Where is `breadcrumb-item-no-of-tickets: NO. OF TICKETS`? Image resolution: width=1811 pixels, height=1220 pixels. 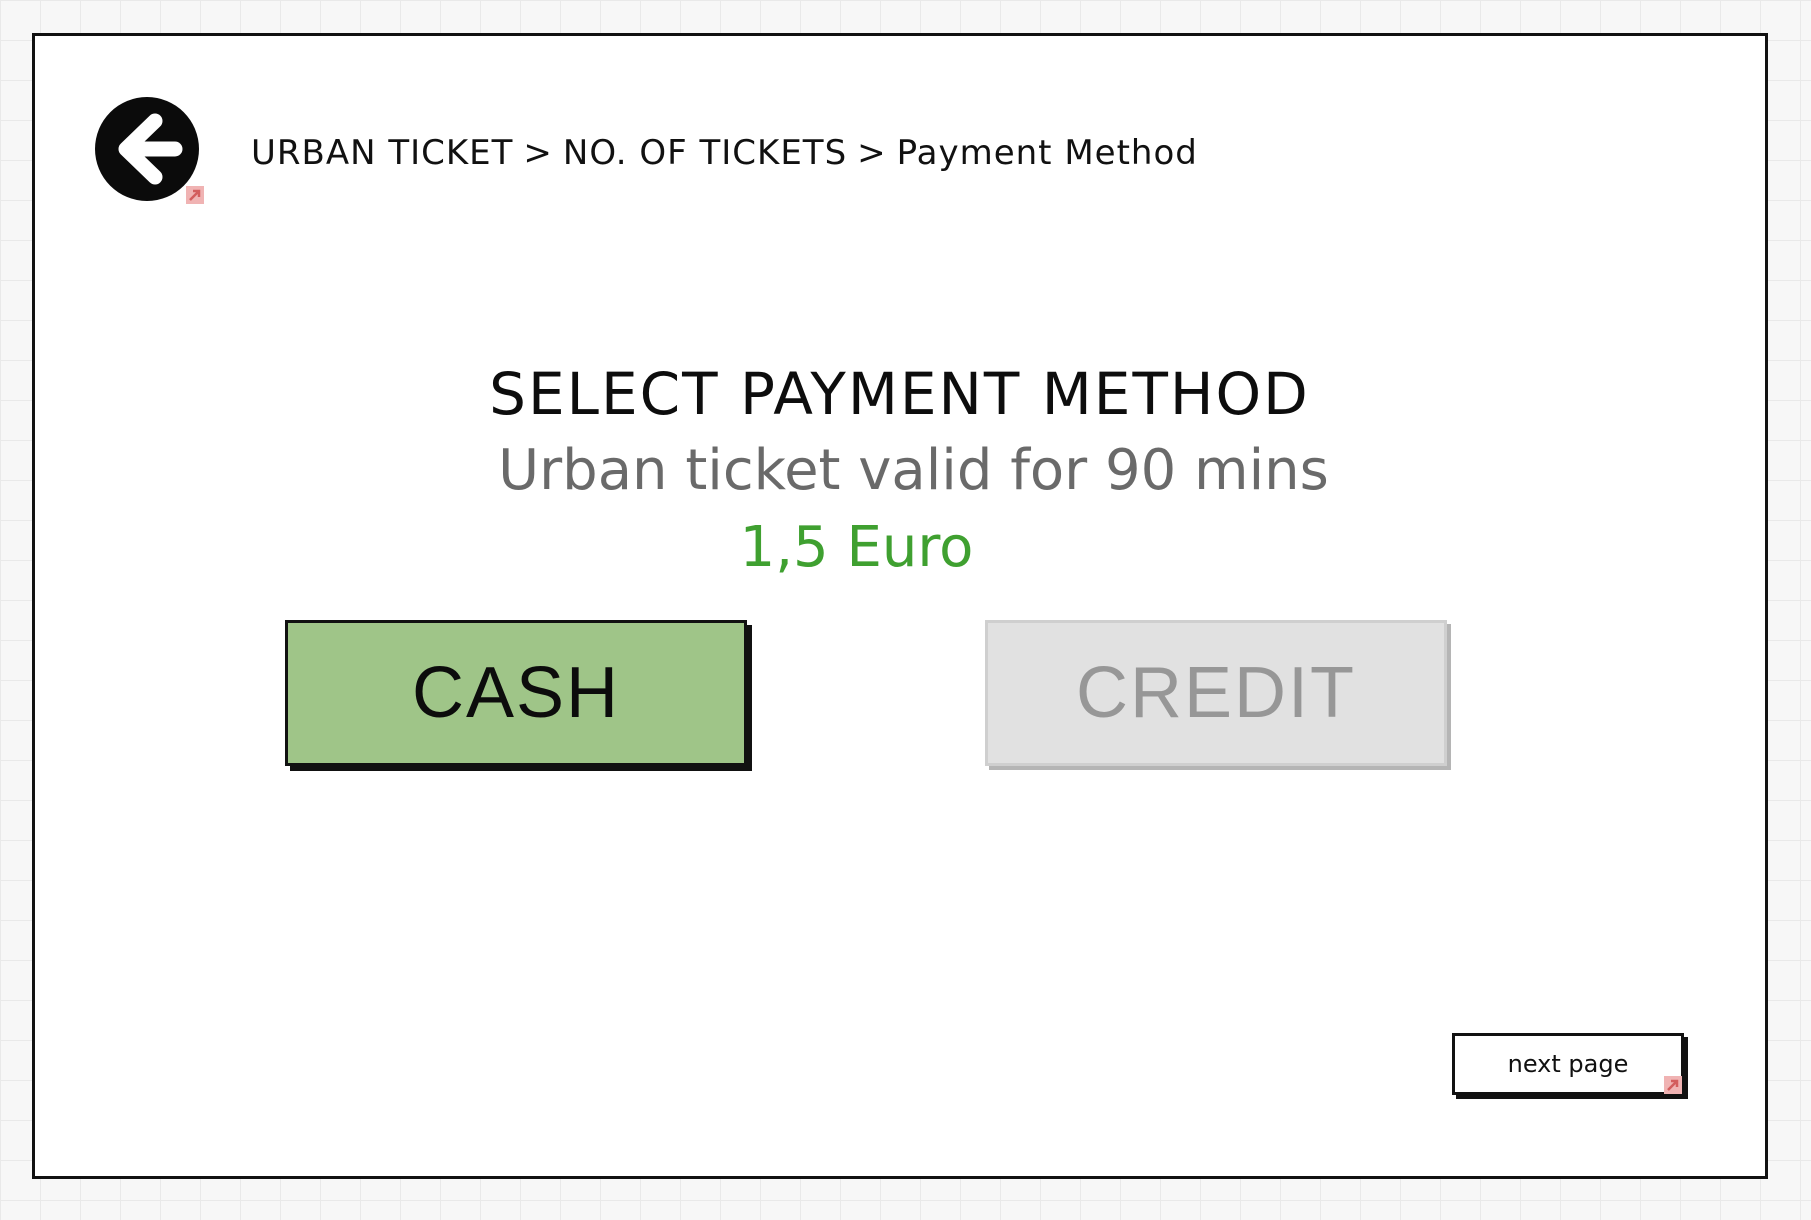
breadcrumb-item-no-of-tickets: NO. OF TICKETS is located at coordinates (705, 153).